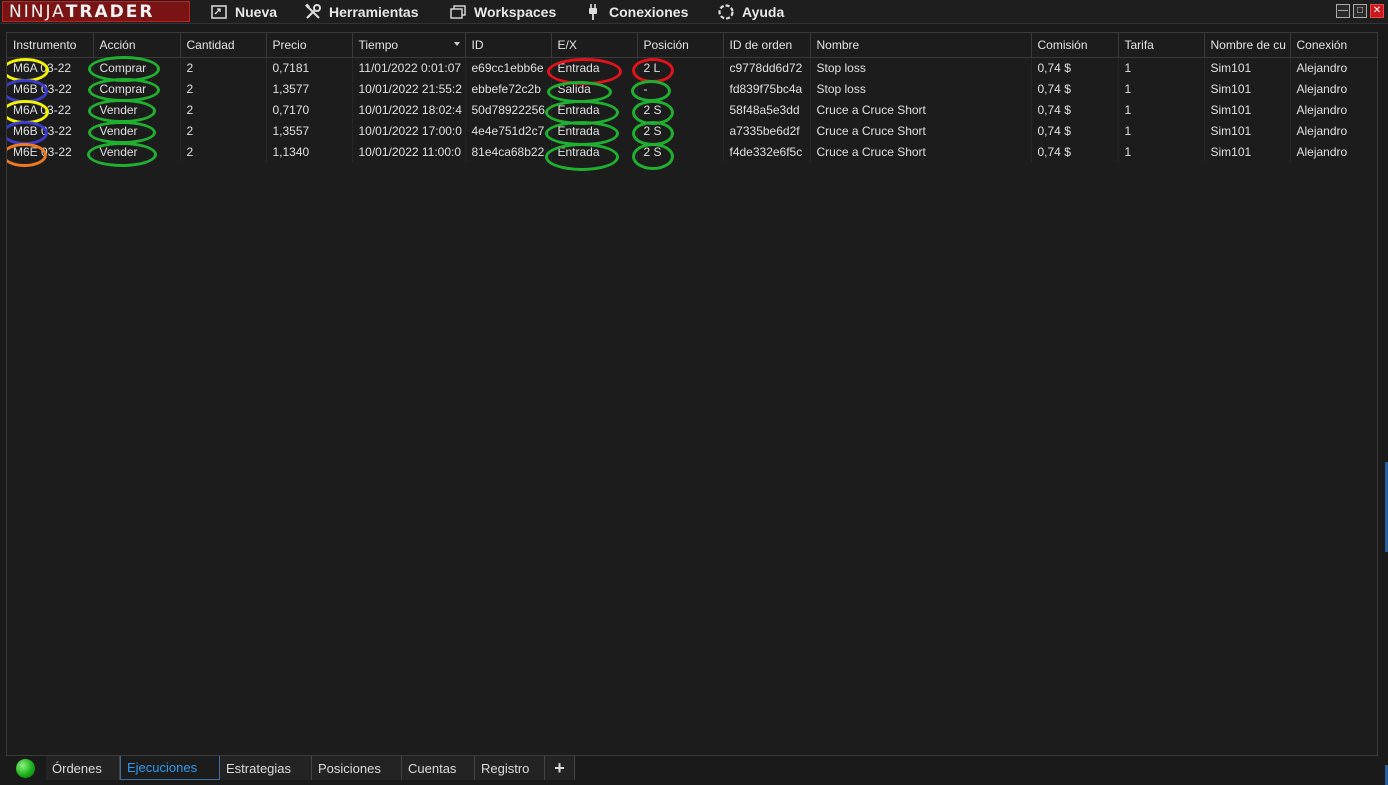 This screenshot has width=1388, height=785. I want to click on cell-id: 81e4ca68b22, so click(508, 151).